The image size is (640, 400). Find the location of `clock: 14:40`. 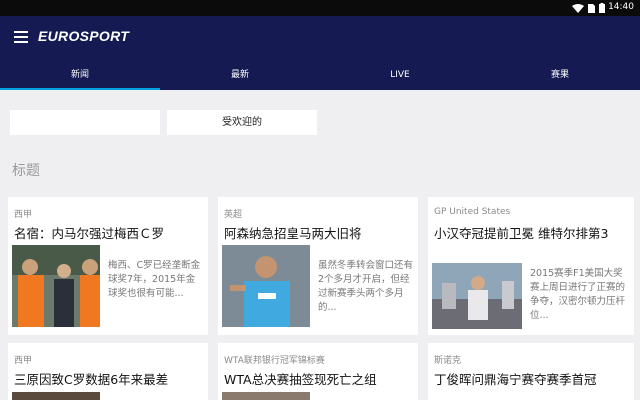

clock: 14:40 is located at coordinates (621, 7).